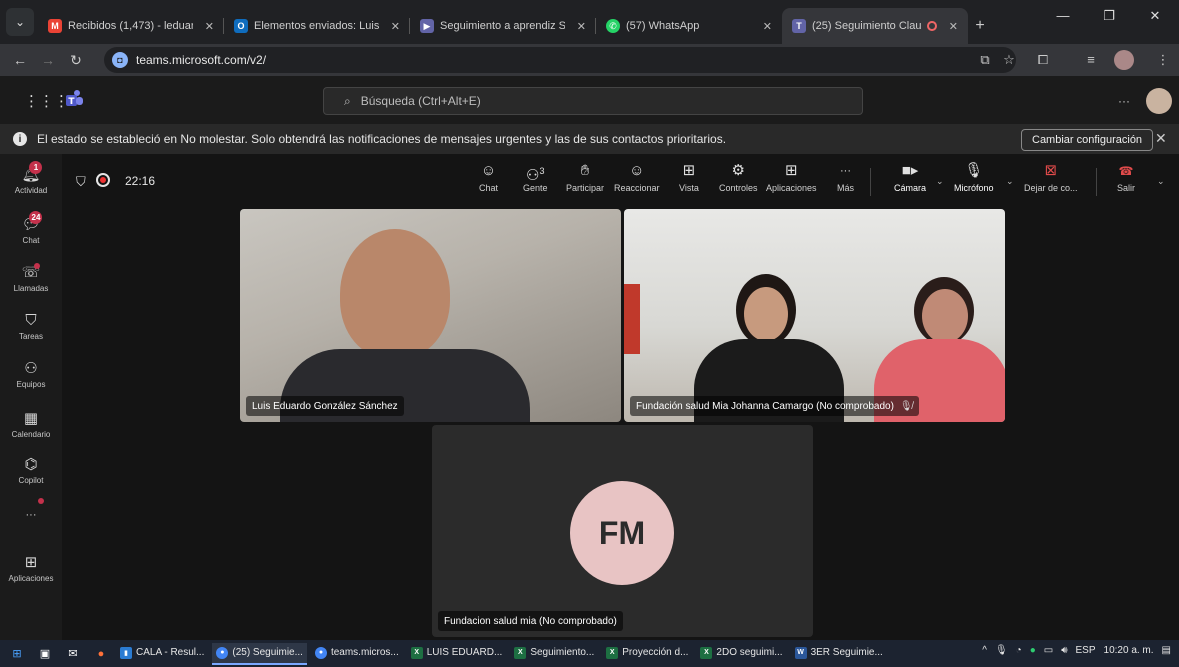  What do you see at coordinates (622, 531) in the screenshot?
I see `video-tile-fundacion-avatar: FM Fundacion salud mia (No comprobado)` at bounding box center [622, 531].